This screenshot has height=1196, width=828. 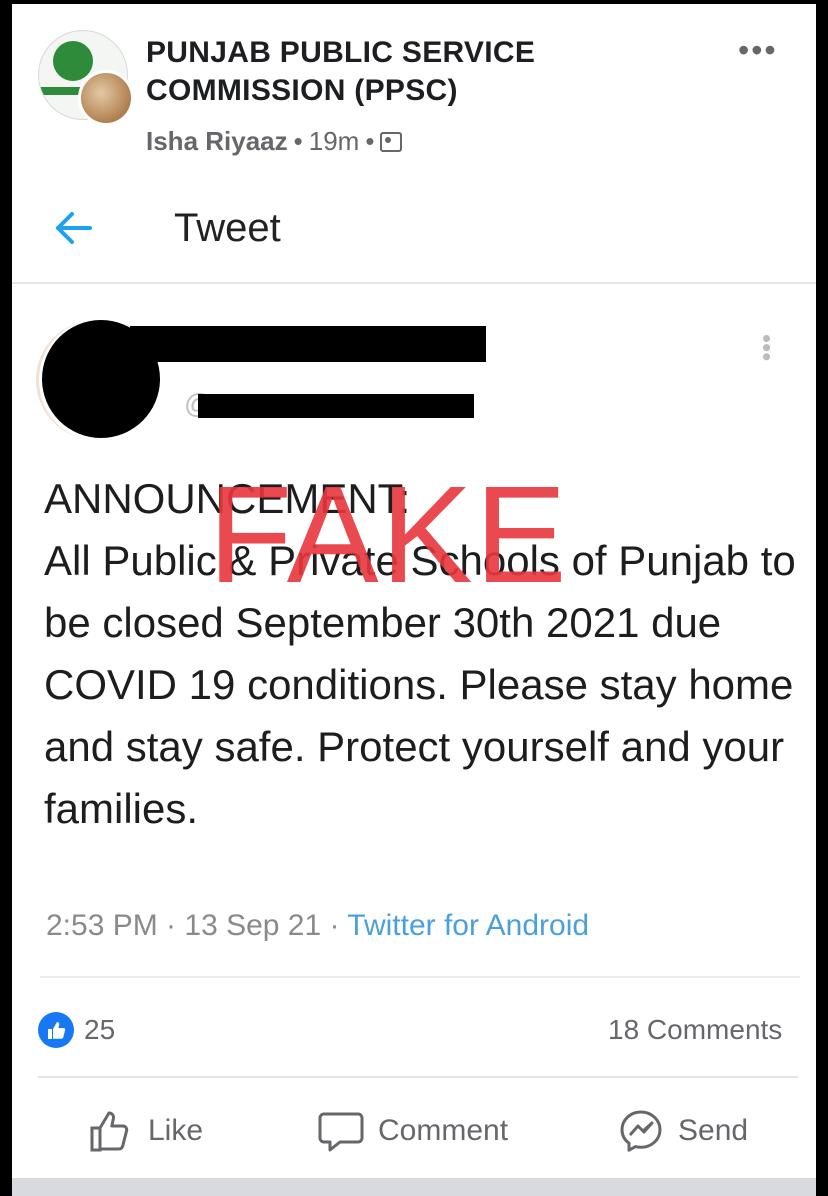 What do you see at coordinates (468, 925) in the screenshot?
I see `tweet-source: Twitter for Android` at bounding box center [468, 925].